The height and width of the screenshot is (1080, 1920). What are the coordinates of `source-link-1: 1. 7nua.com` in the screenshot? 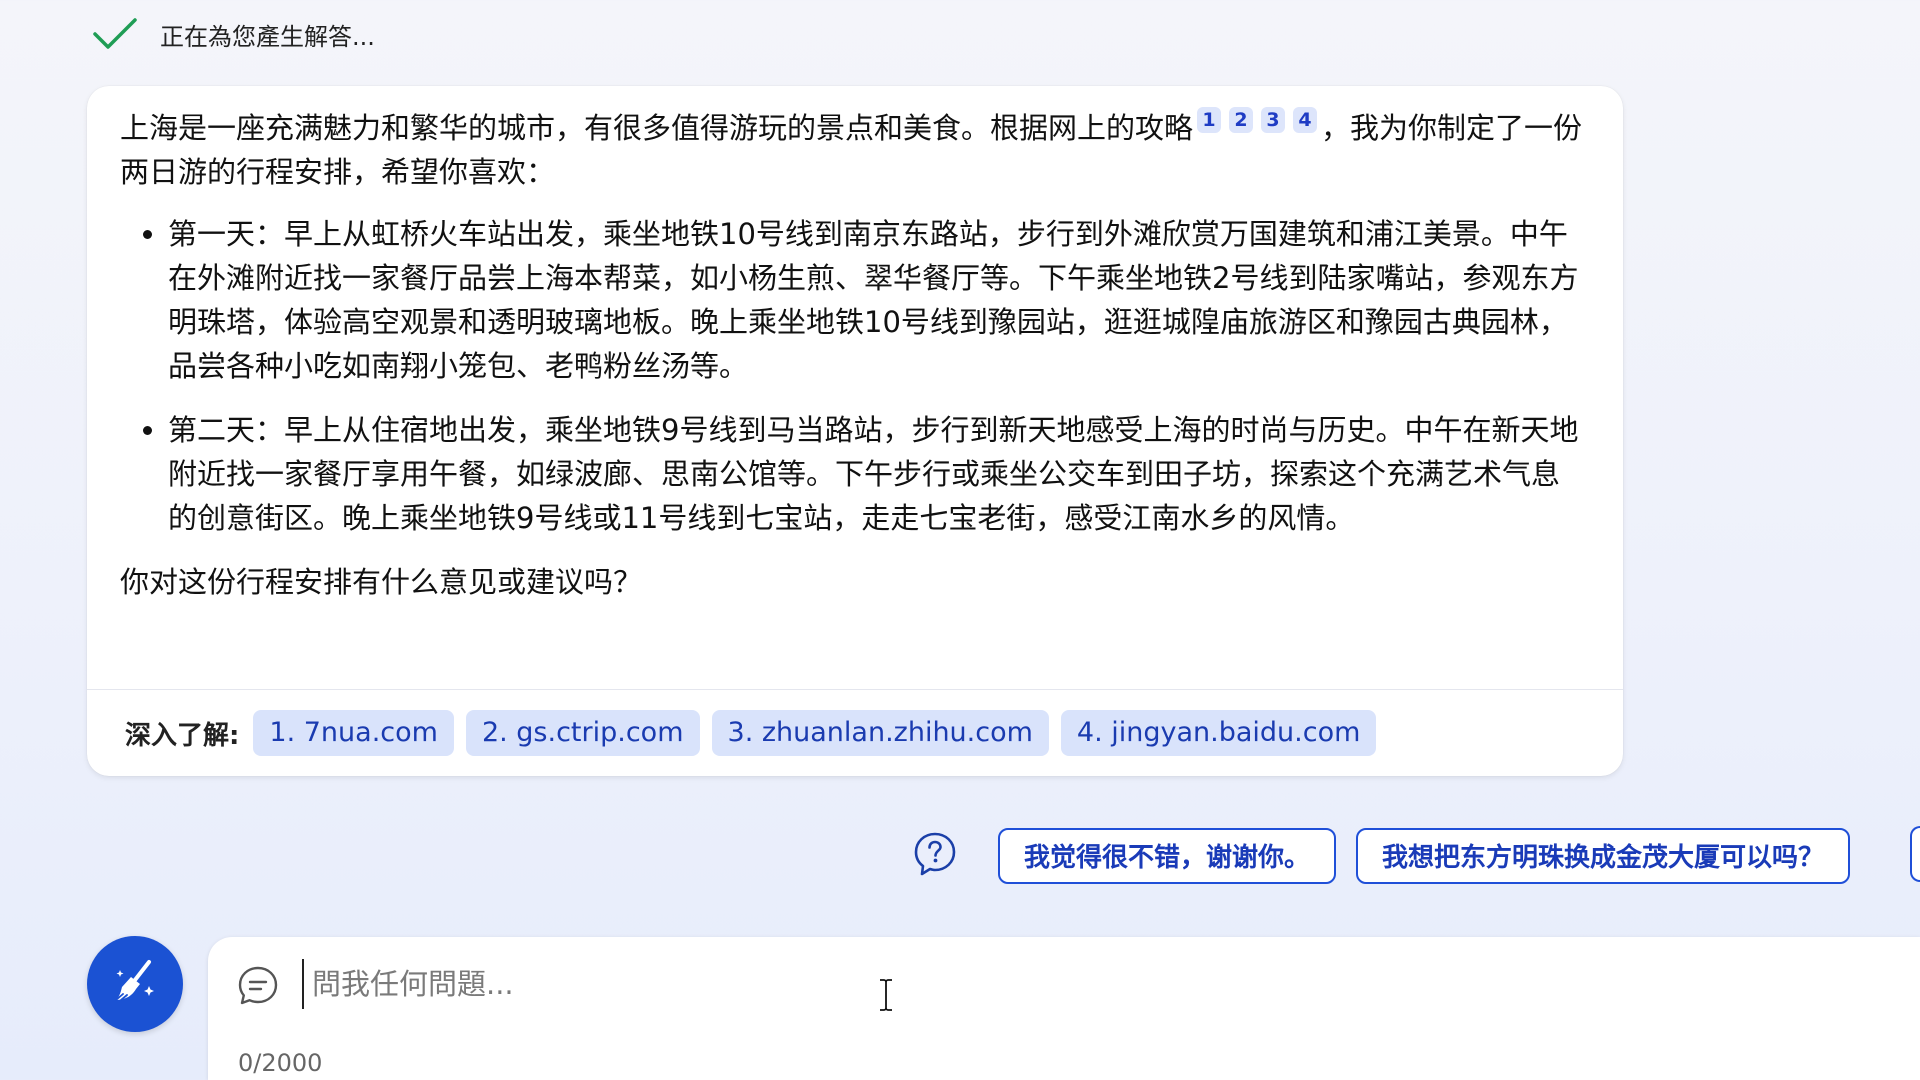 It's located at (353, 733).